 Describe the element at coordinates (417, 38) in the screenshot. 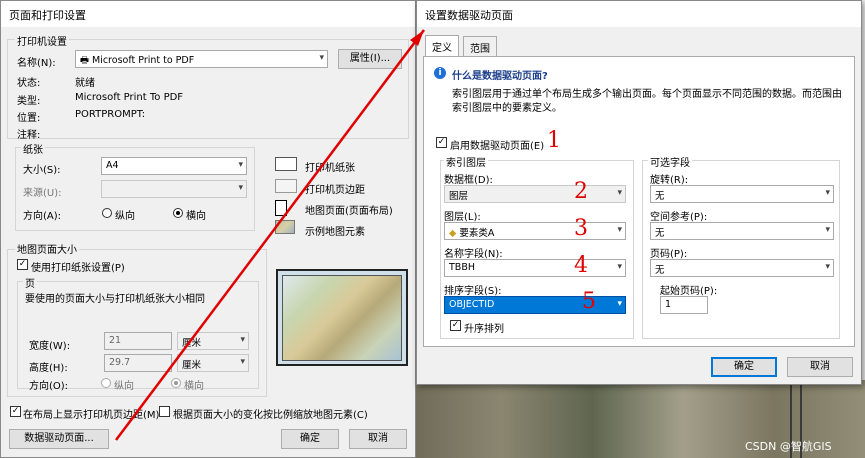

I see `arrow-head` at that location.